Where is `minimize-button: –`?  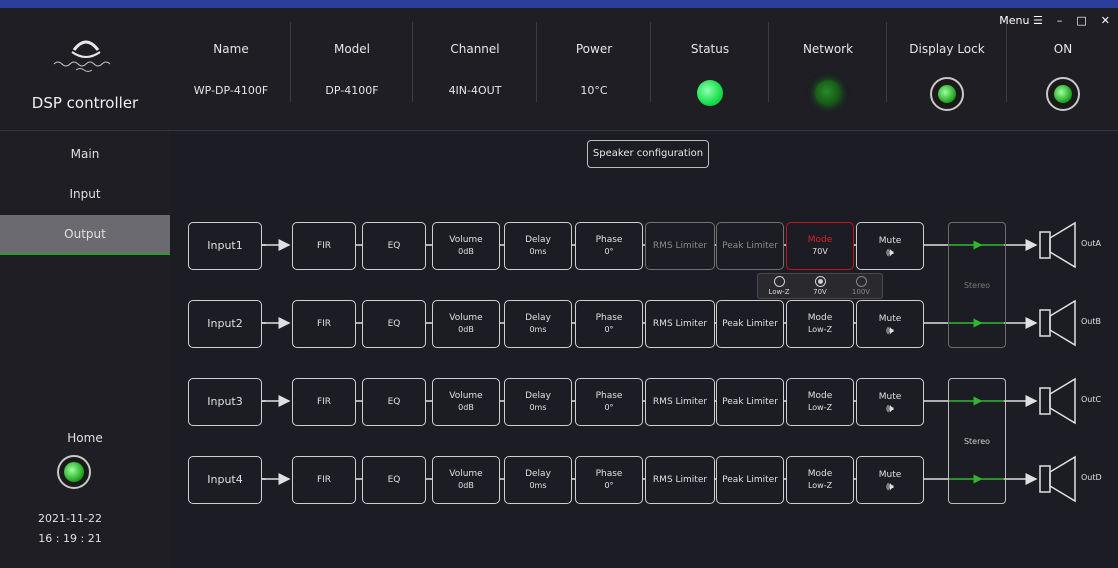
minimize-button: – is located at coordinates (1060, 20).